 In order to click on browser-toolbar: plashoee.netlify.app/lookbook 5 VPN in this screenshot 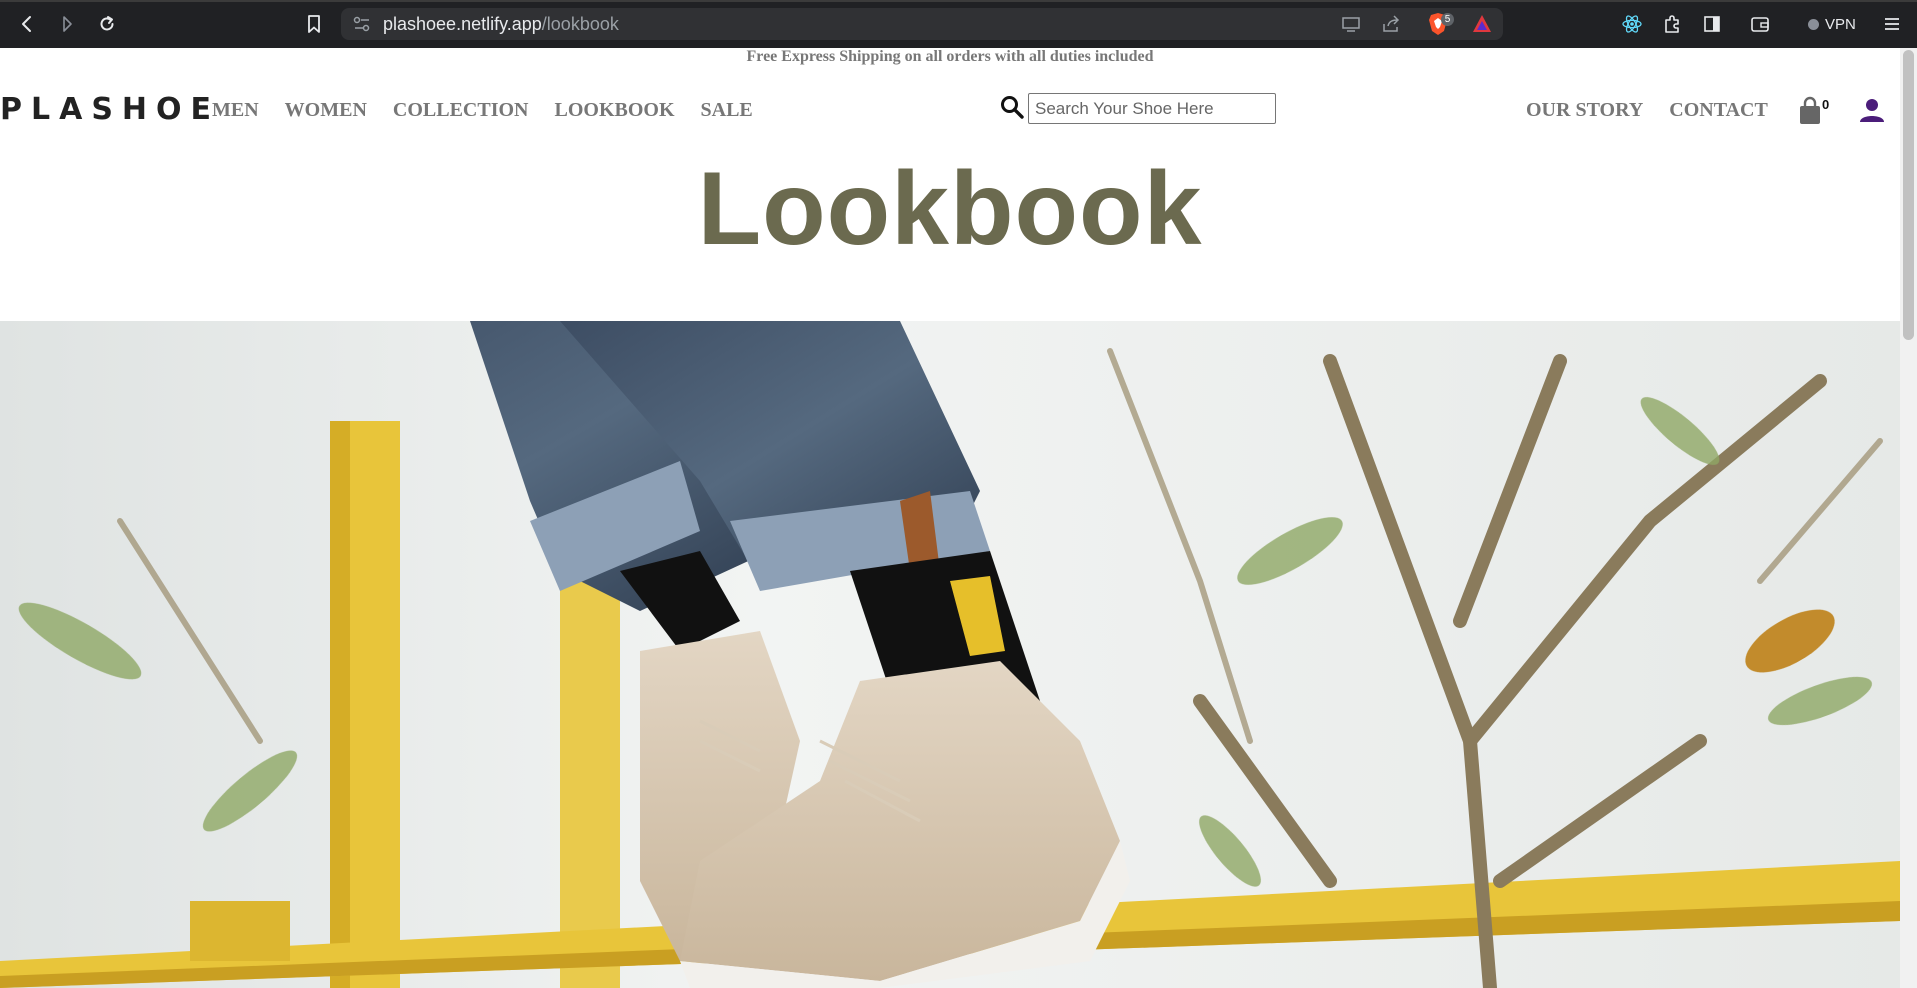, I will do `click(958, 24)`.